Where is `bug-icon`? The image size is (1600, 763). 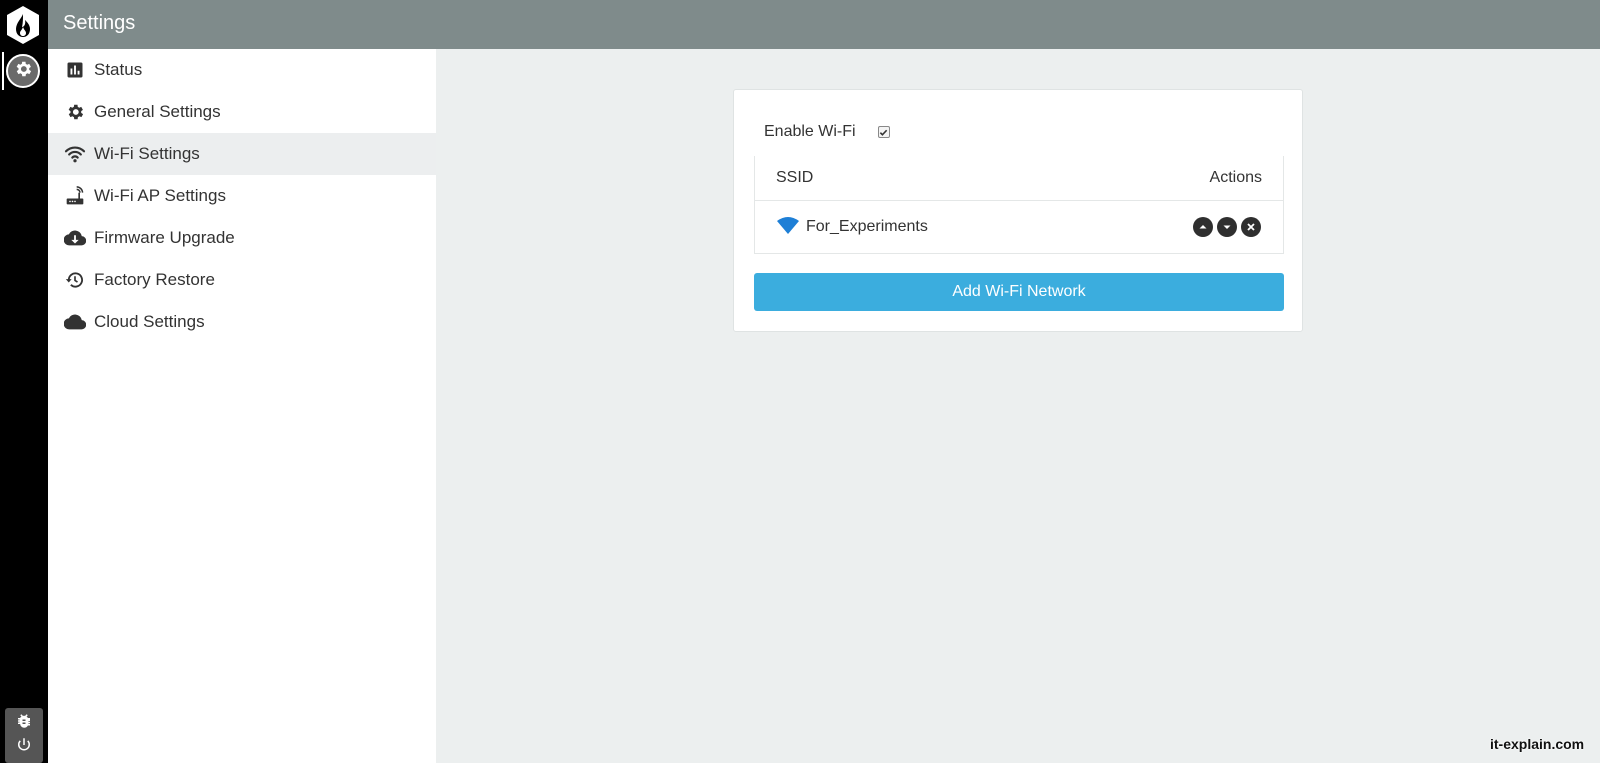
bug-icon is located at coordinates (24, 723).